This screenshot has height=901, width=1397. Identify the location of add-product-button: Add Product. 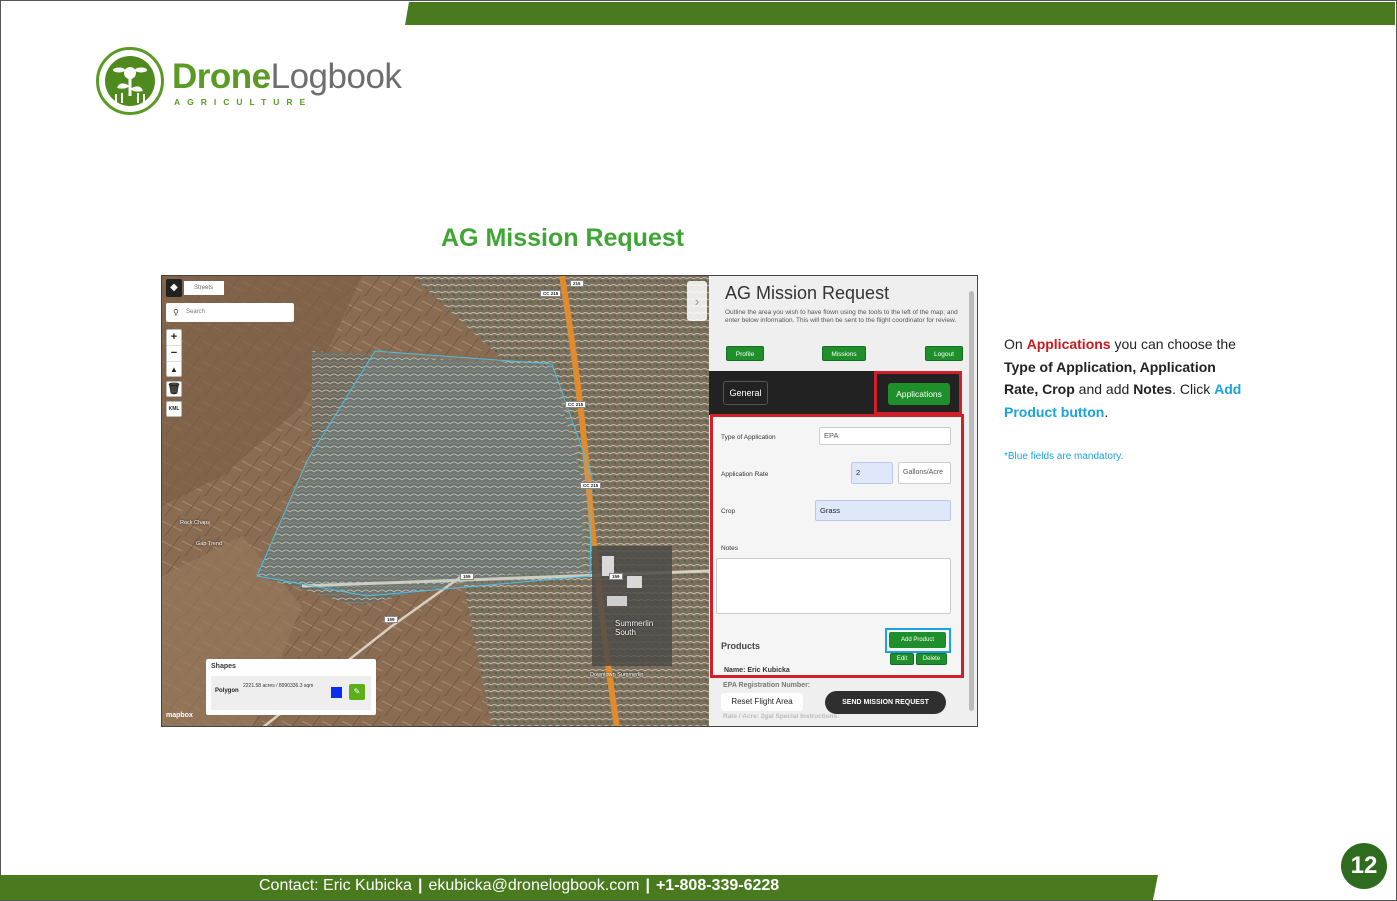
(917, 640).